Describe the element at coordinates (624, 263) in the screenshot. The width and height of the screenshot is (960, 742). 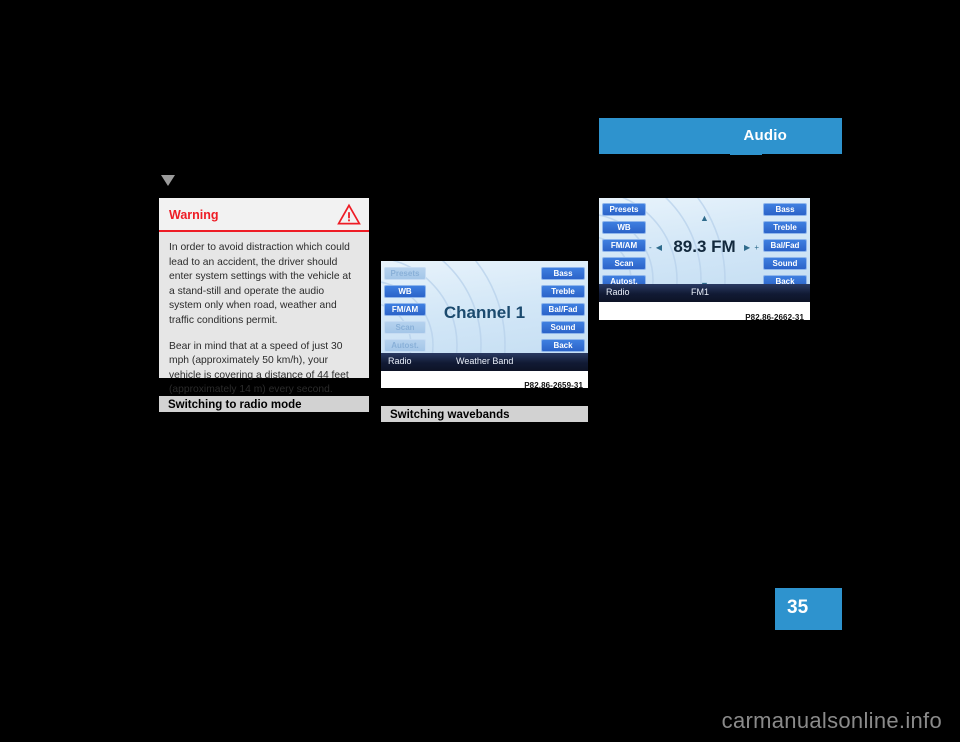
I see `button-scan: Scan` at that location.